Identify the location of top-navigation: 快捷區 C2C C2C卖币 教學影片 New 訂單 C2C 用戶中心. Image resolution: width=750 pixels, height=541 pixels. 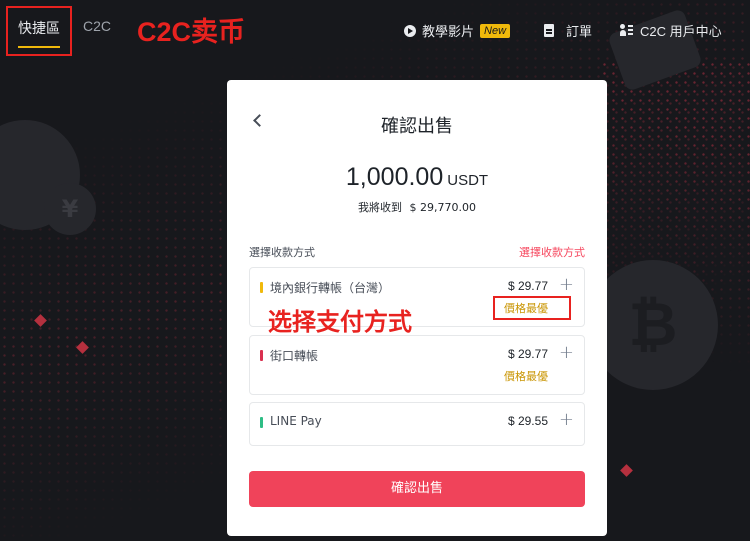
(375, 30).